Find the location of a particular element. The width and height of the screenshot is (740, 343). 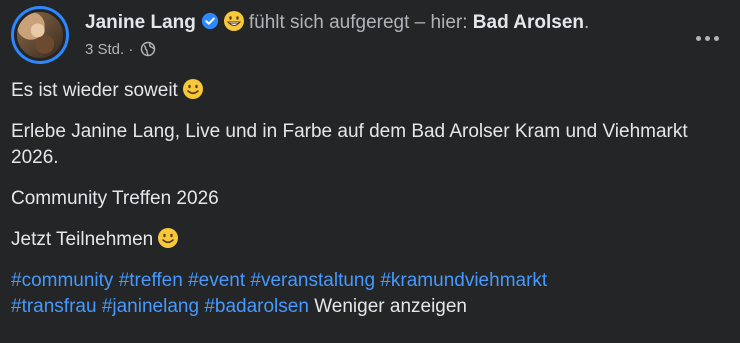

author-name: Janine Lang is located at coordinates (140, 22).